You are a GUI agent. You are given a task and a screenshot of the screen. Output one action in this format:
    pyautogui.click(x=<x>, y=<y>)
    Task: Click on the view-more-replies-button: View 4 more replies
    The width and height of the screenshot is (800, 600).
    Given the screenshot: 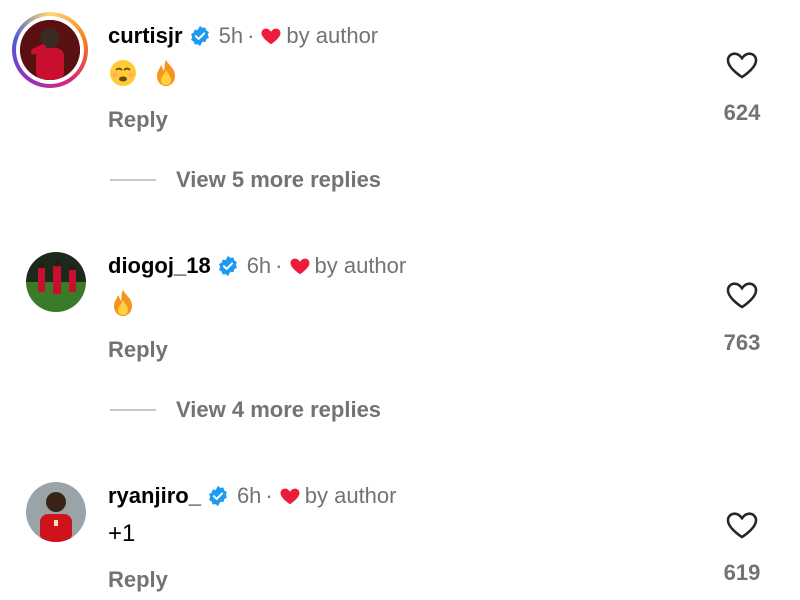 What is the action you would take?
    pyautogui.click(x=245, y=410)
    